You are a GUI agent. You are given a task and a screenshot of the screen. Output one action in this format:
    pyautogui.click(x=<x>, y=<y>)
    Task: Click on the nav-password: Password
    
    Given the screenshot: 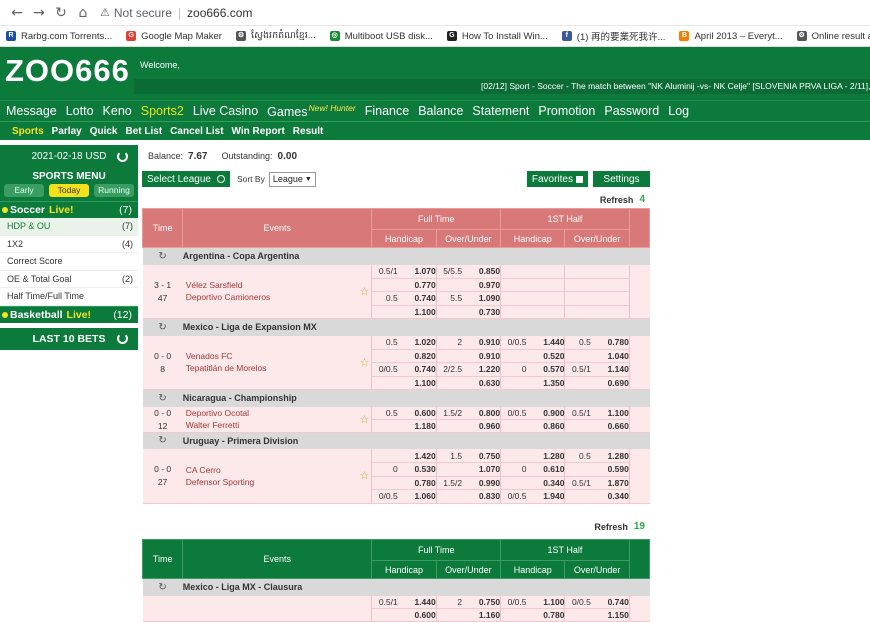 What is the action you would take?
    pyautogui.click(x=631, y=111)
    